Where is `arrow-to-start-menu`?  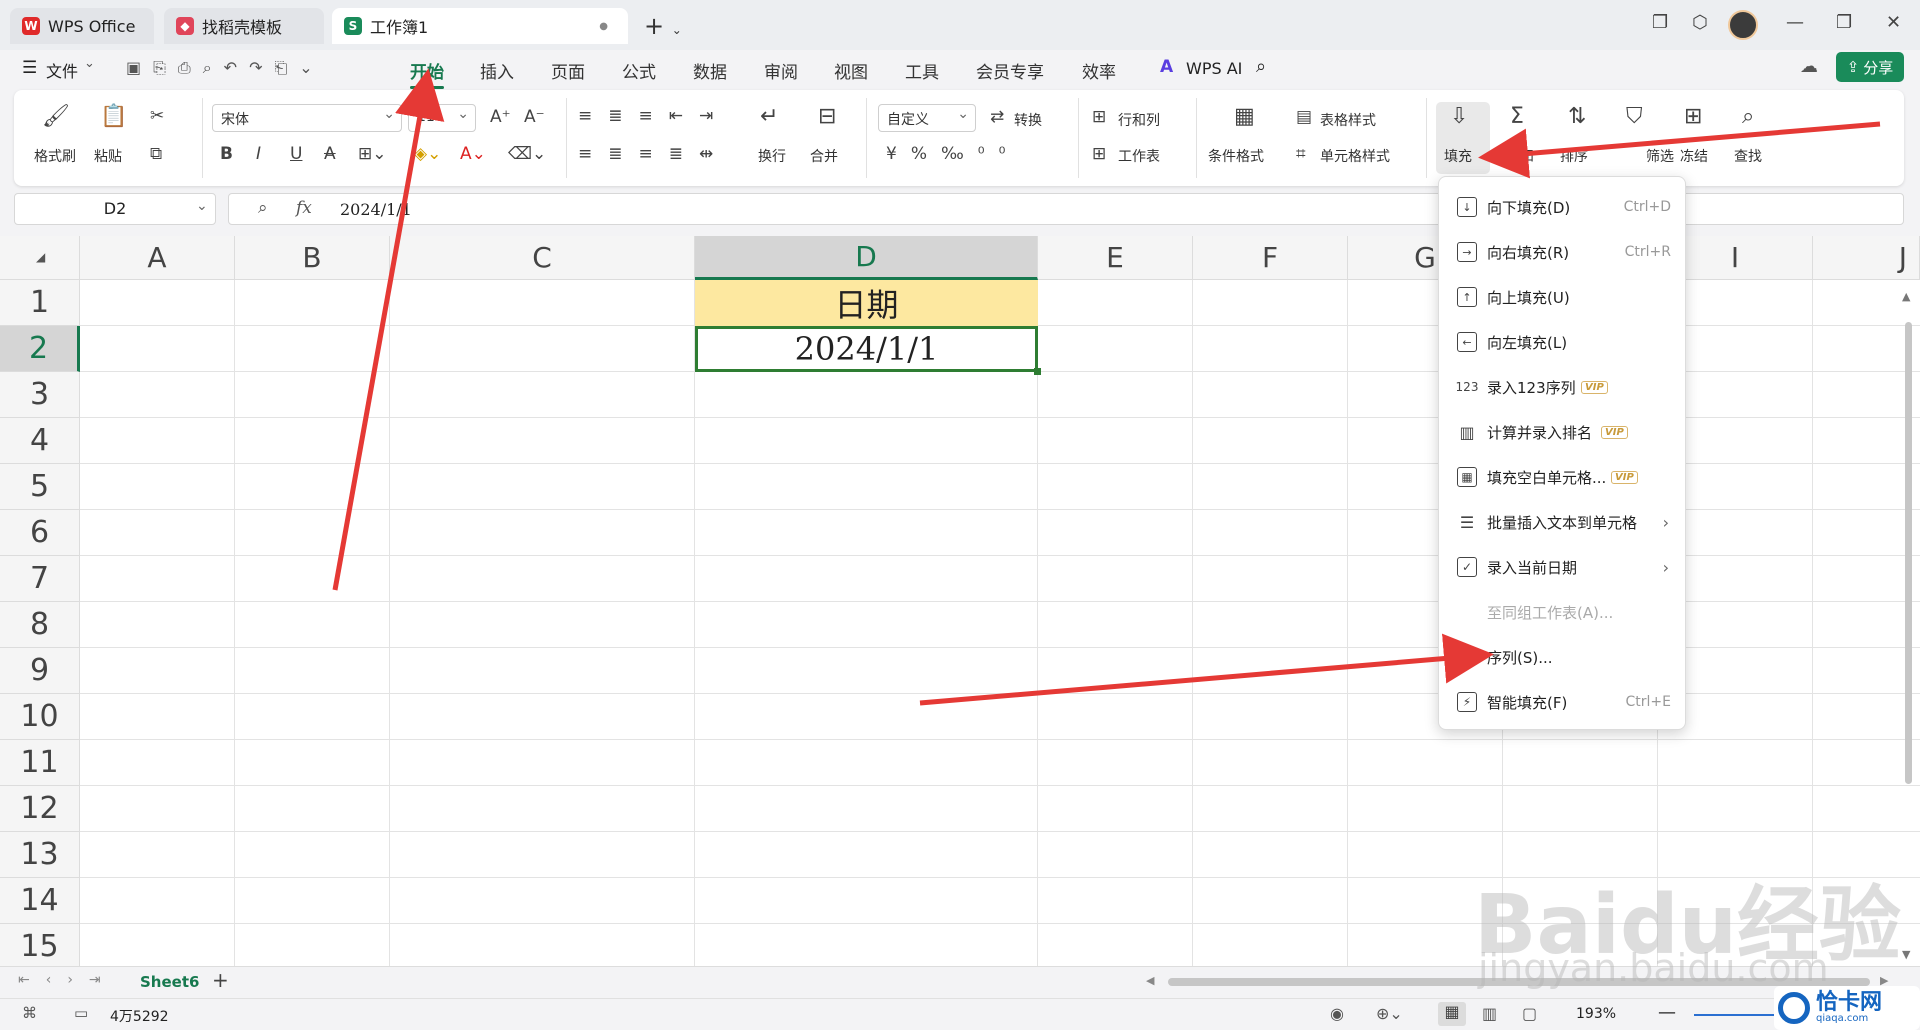 arrow-to-start-menu is located at coordinates (388, 329).